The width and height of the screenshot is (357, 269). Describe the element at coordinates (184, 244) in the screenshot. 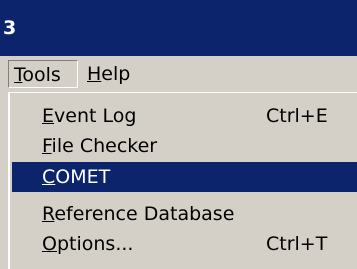

I see `menu-item-options: Options... Ctrl+T` at that location.